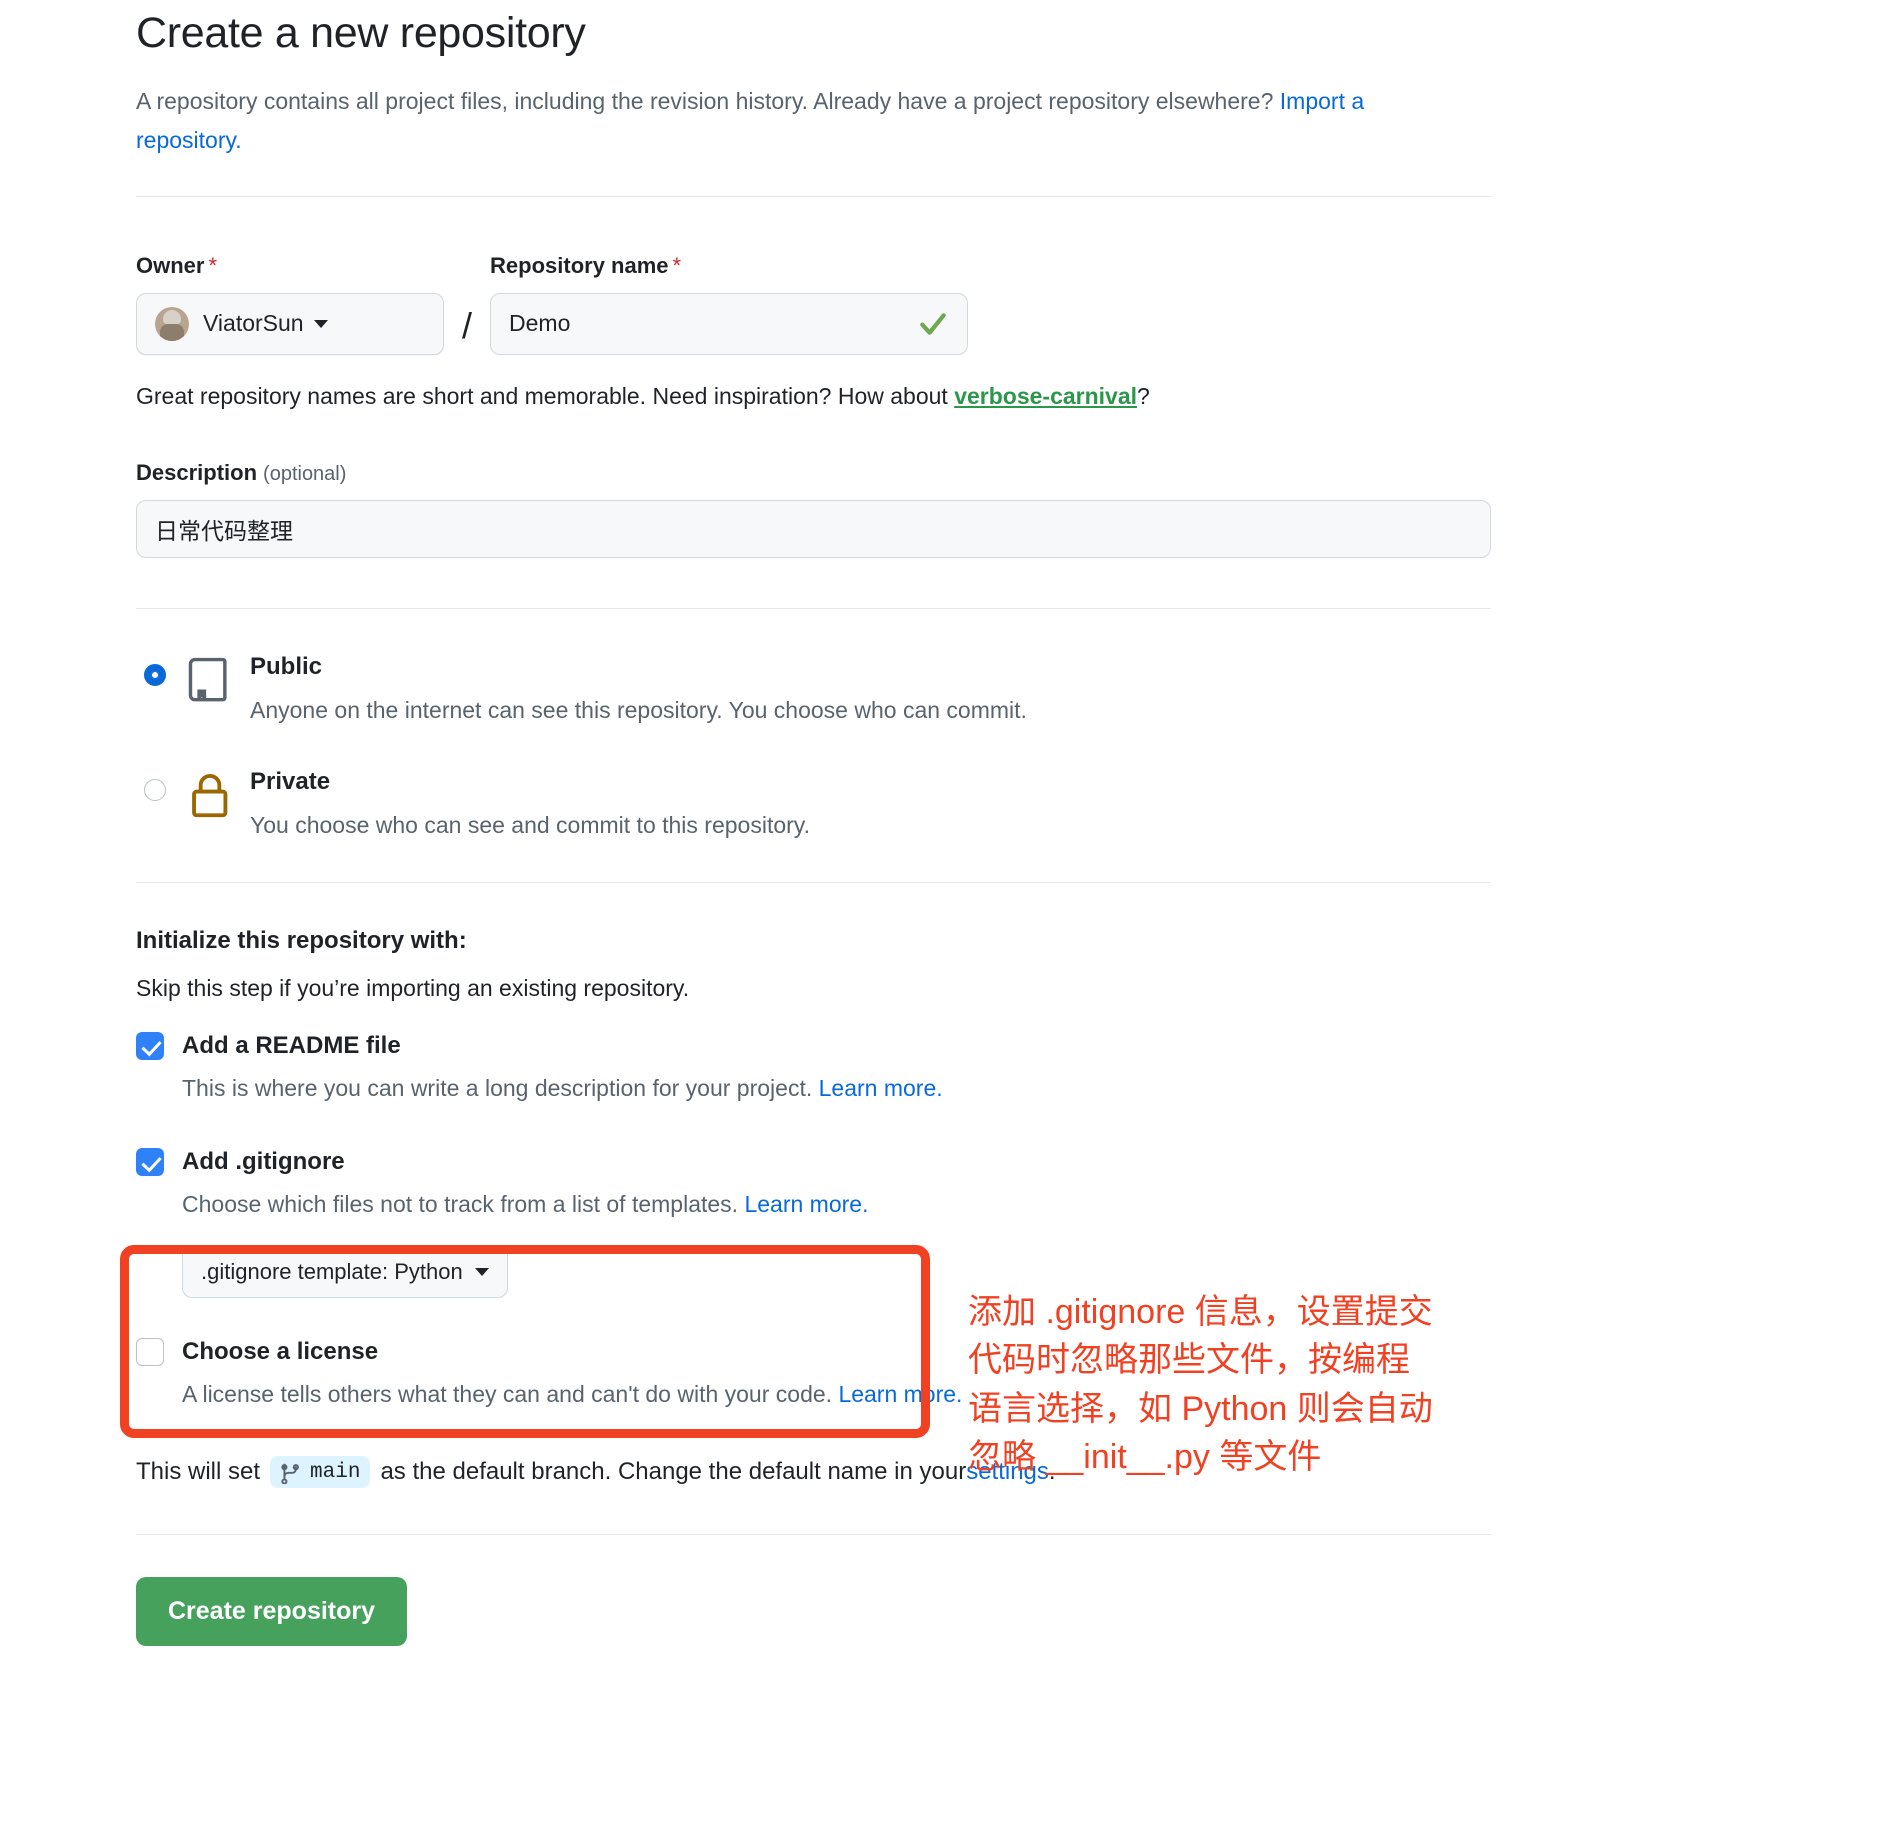 The height and width of the screenshot is (1840, 1880). What do you see at coordinates (961, 1045) in the screenshot?
I see `option-readme-head: Add a README file` at bounding box center [961, 1045].